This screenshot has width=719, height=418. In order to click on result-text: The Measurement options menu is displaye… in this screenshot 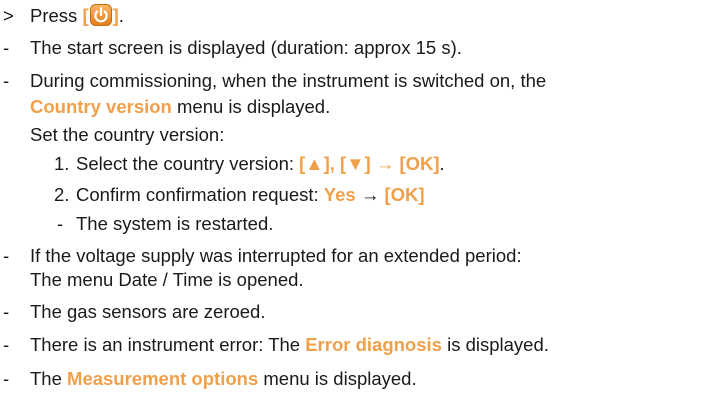, I will do `click(223, 378)`.